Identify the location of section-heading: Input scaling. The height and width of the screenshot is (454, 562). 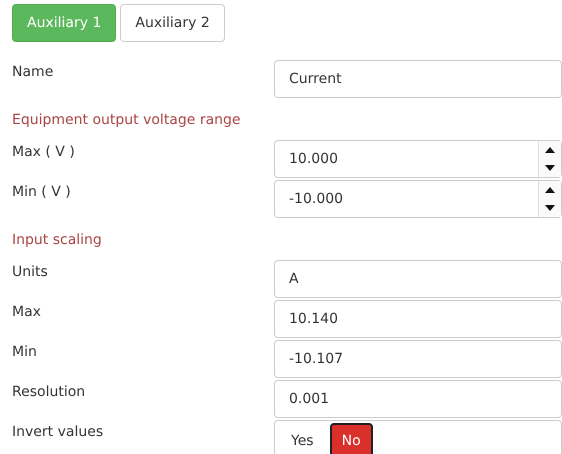
(57, 240).